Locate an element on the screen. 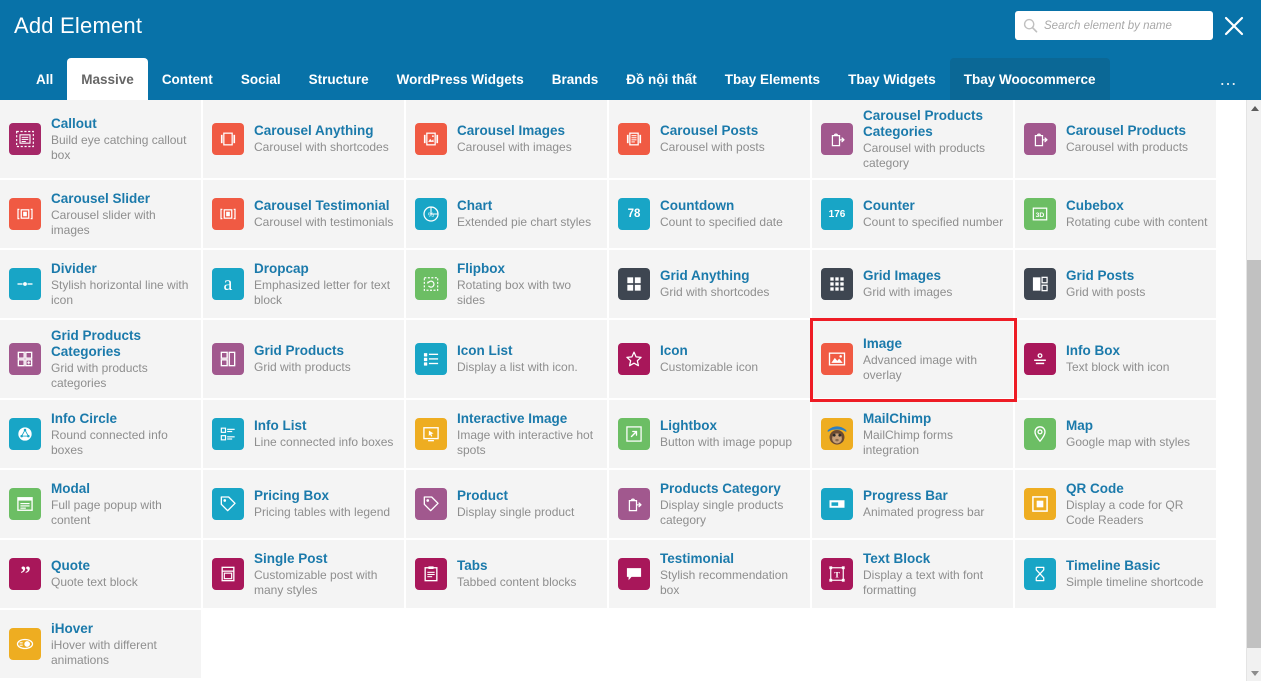 The image size is (1261, 681). element-card: iHover iHover with different animations is located at coordinates (101, 645).